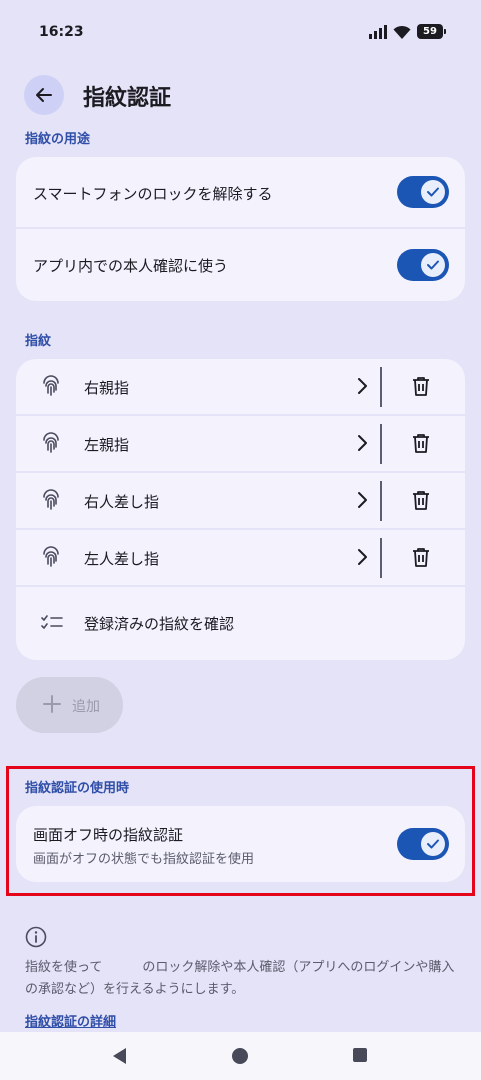  What do you see at coordinates (61, 32) in the screenshot?
I see `status-time: 16:23` at bounding box center [61, 32].